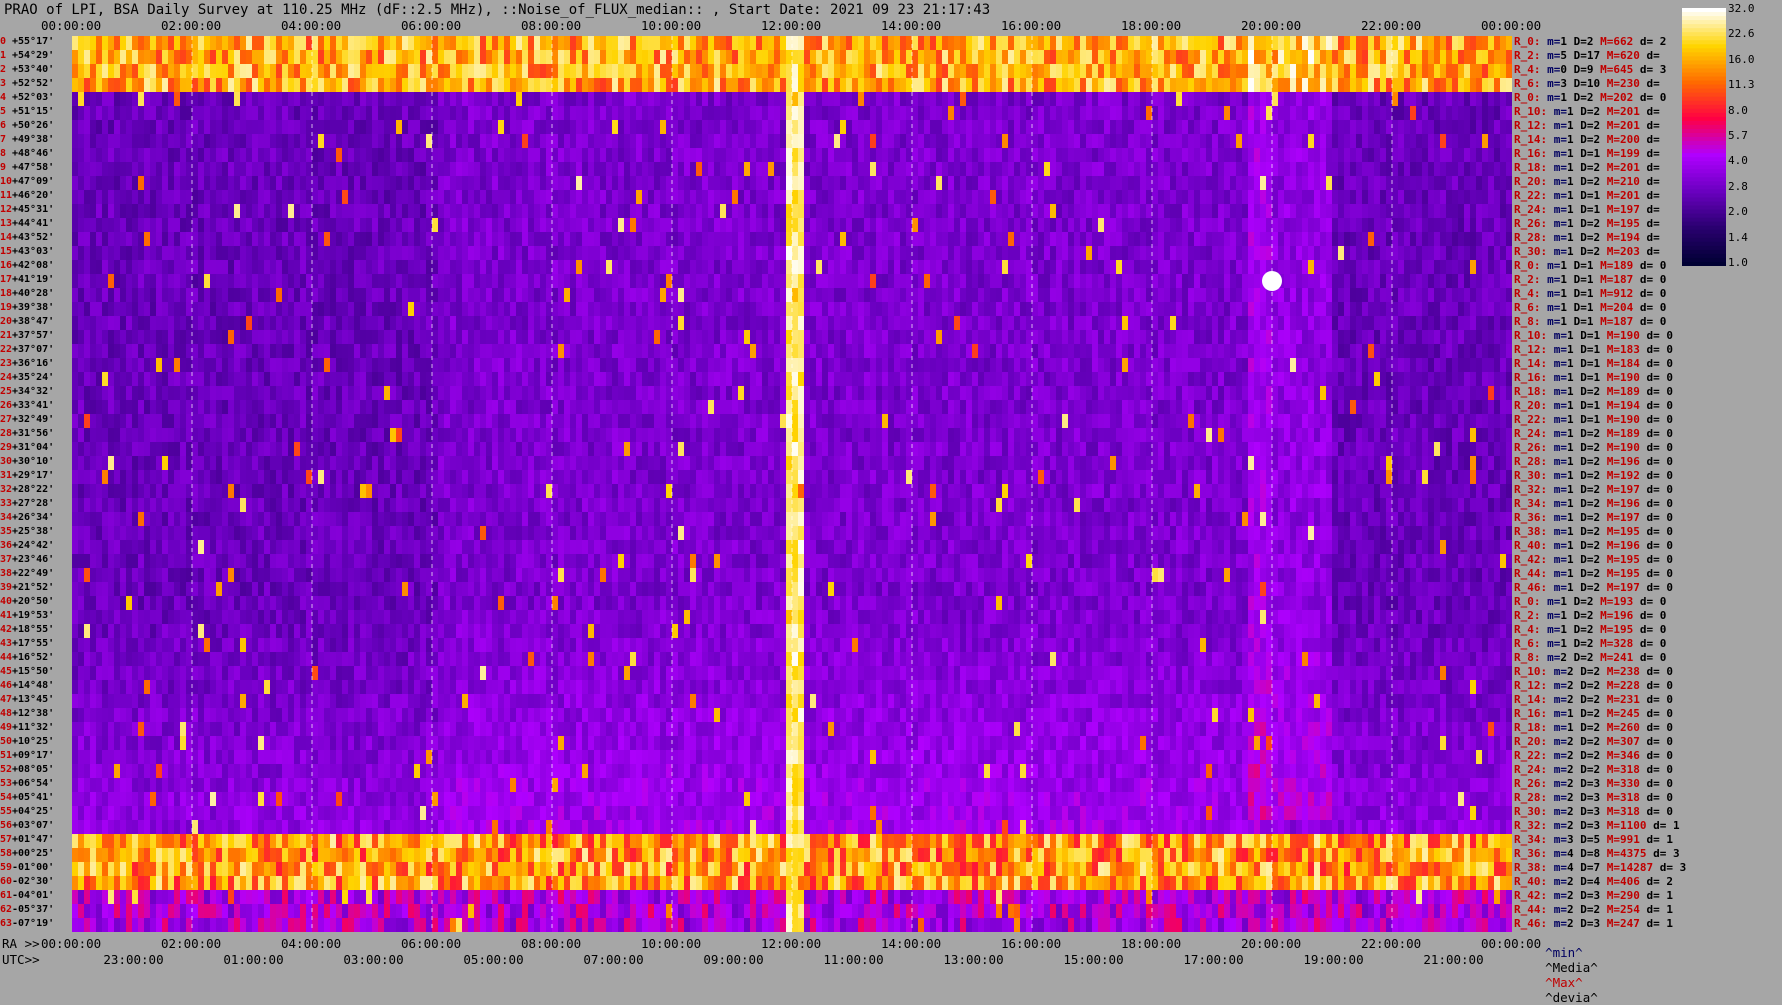 The image size is (1782, 1005). Describe the element at coordinates (1597, 826) in the screenshot. I see `stat-row-56: R_32: m=2 D=3 M=1100 d= 1` at that location.